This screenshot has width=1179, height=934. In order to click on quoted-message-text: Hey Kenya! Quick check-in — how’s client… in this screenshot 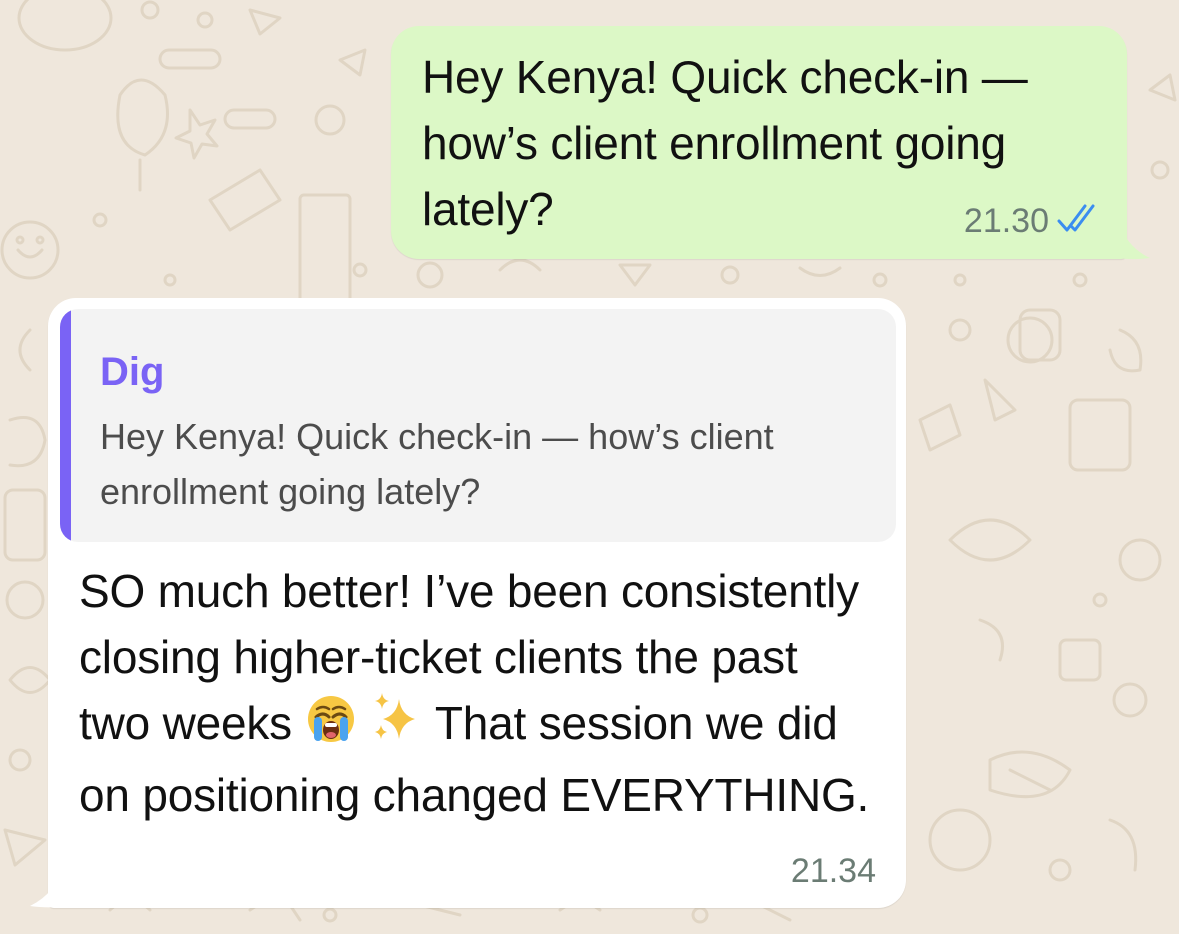, I will do `click(437, 464)`.